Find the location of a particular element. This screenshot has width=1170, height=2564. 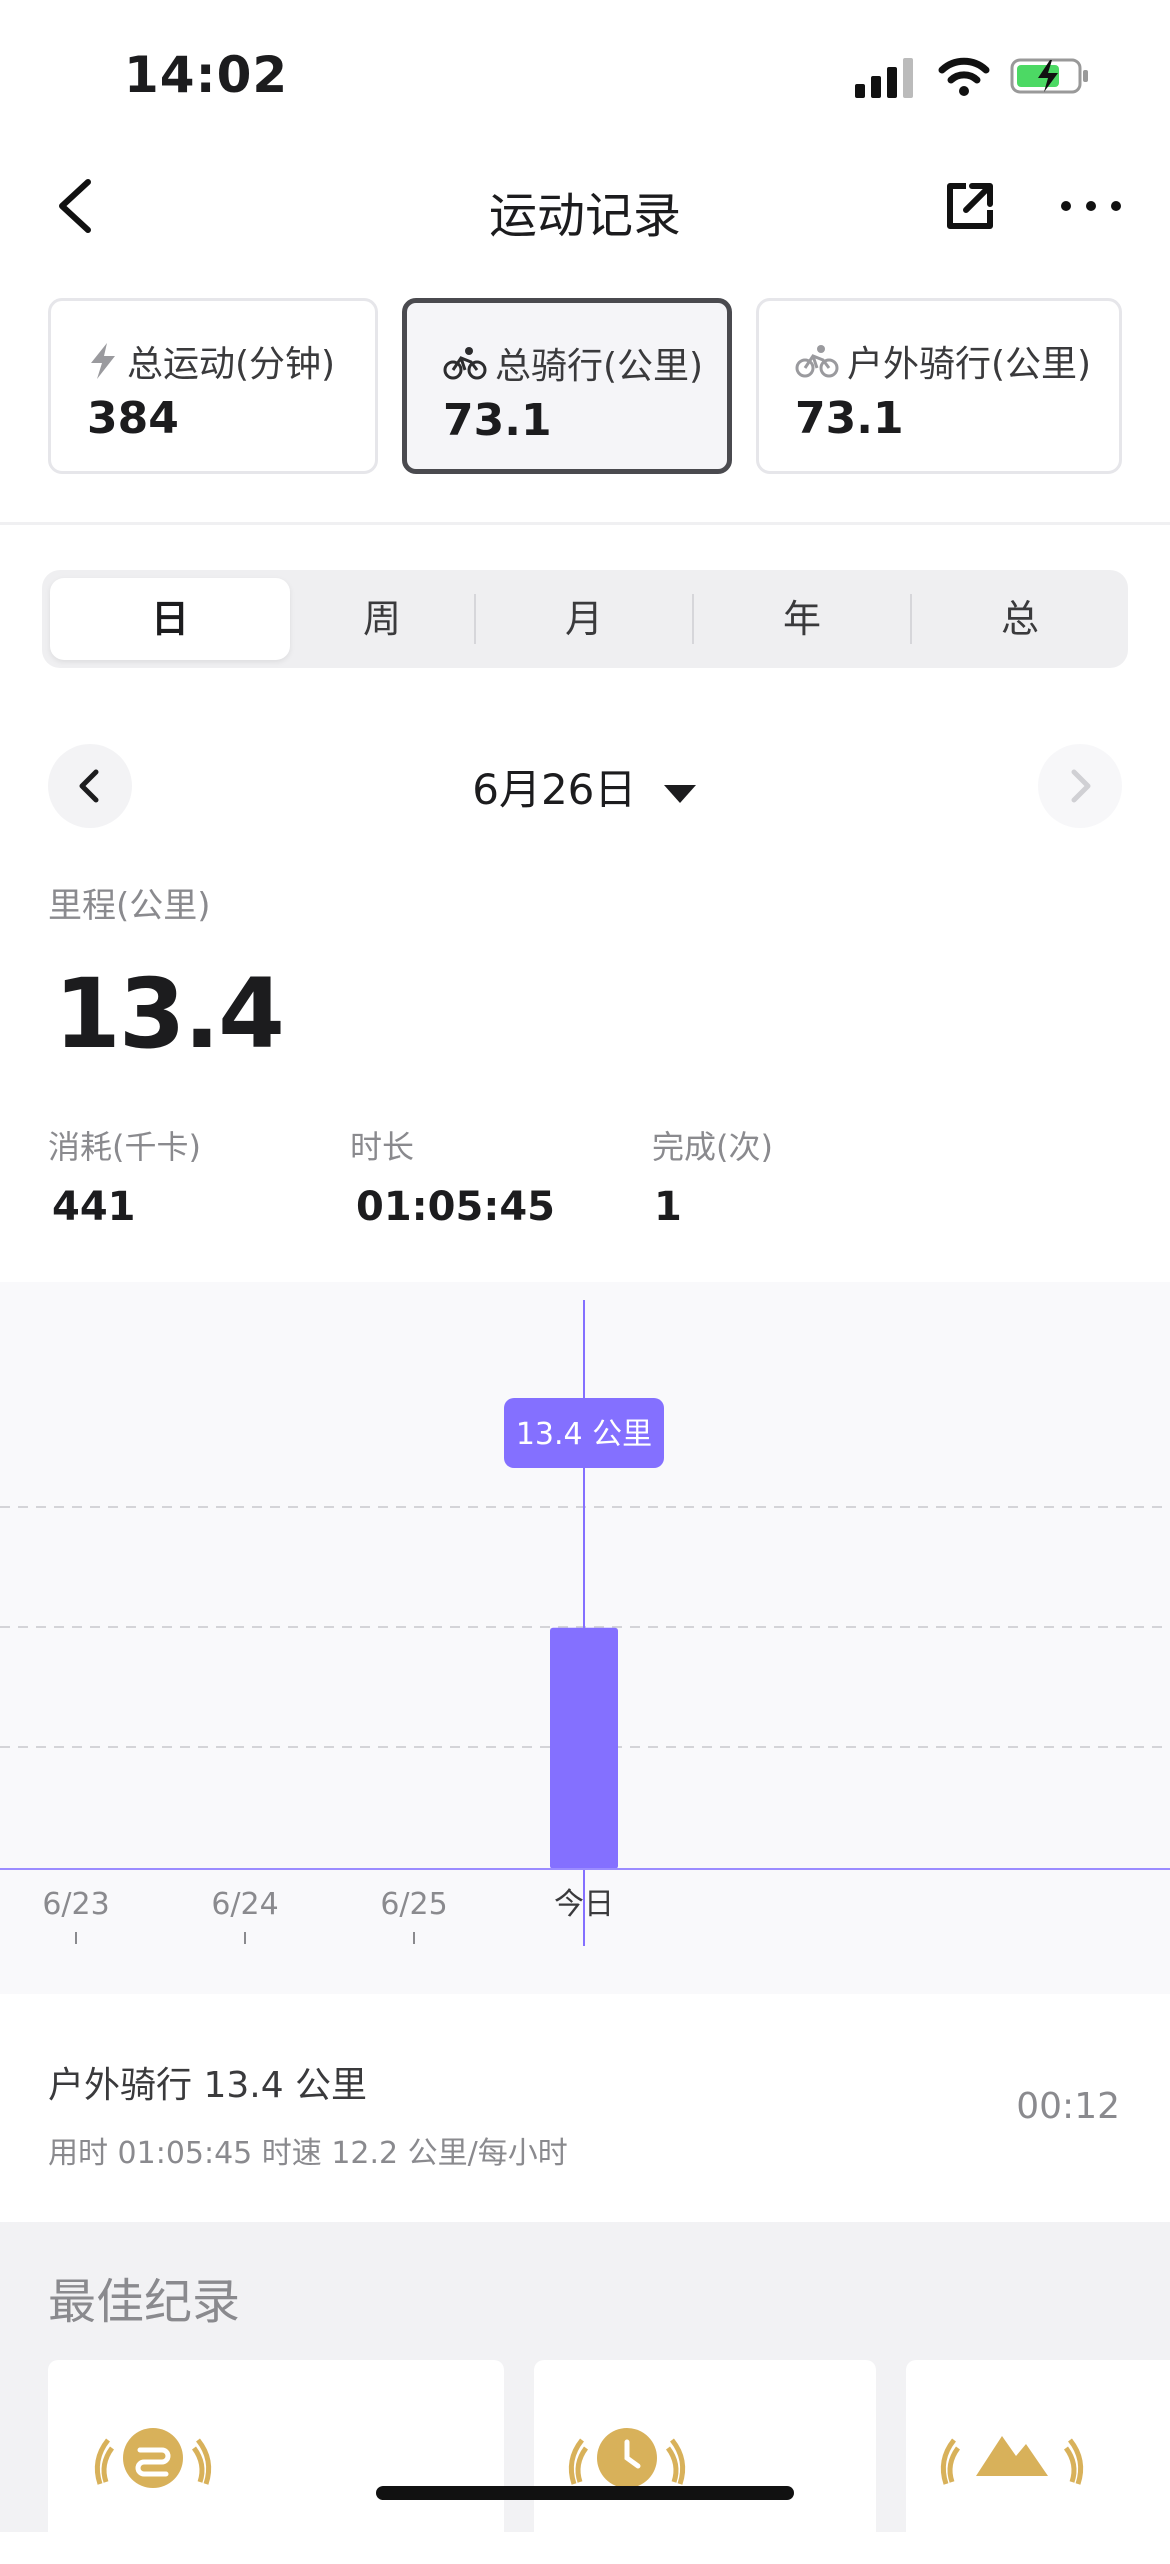

card-label: 户外骑行(公里) is located at coordinates (969, 364).